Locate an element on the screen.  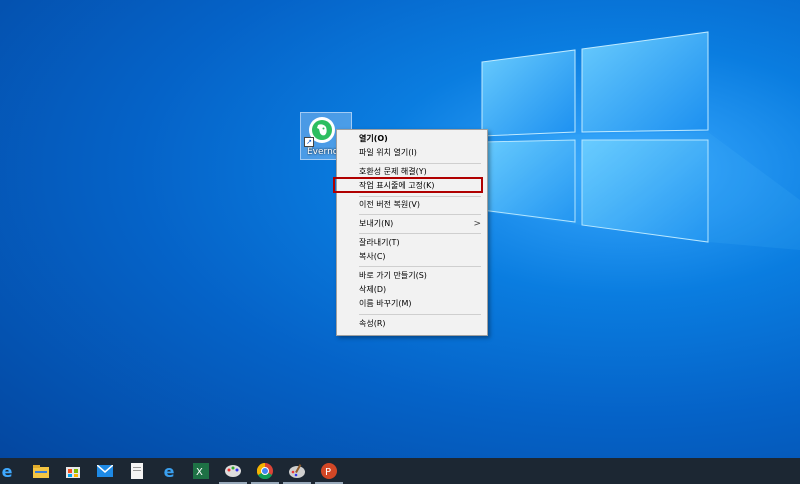
highlight-box is located at coordinates (408, 185).